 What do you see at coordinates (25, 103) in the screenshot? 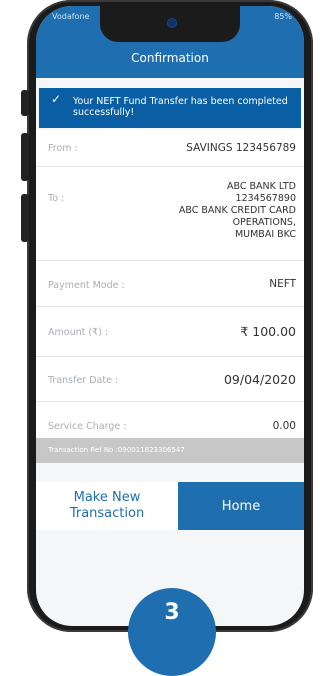
I see `mute-switch` at bounding box center [25, 103].